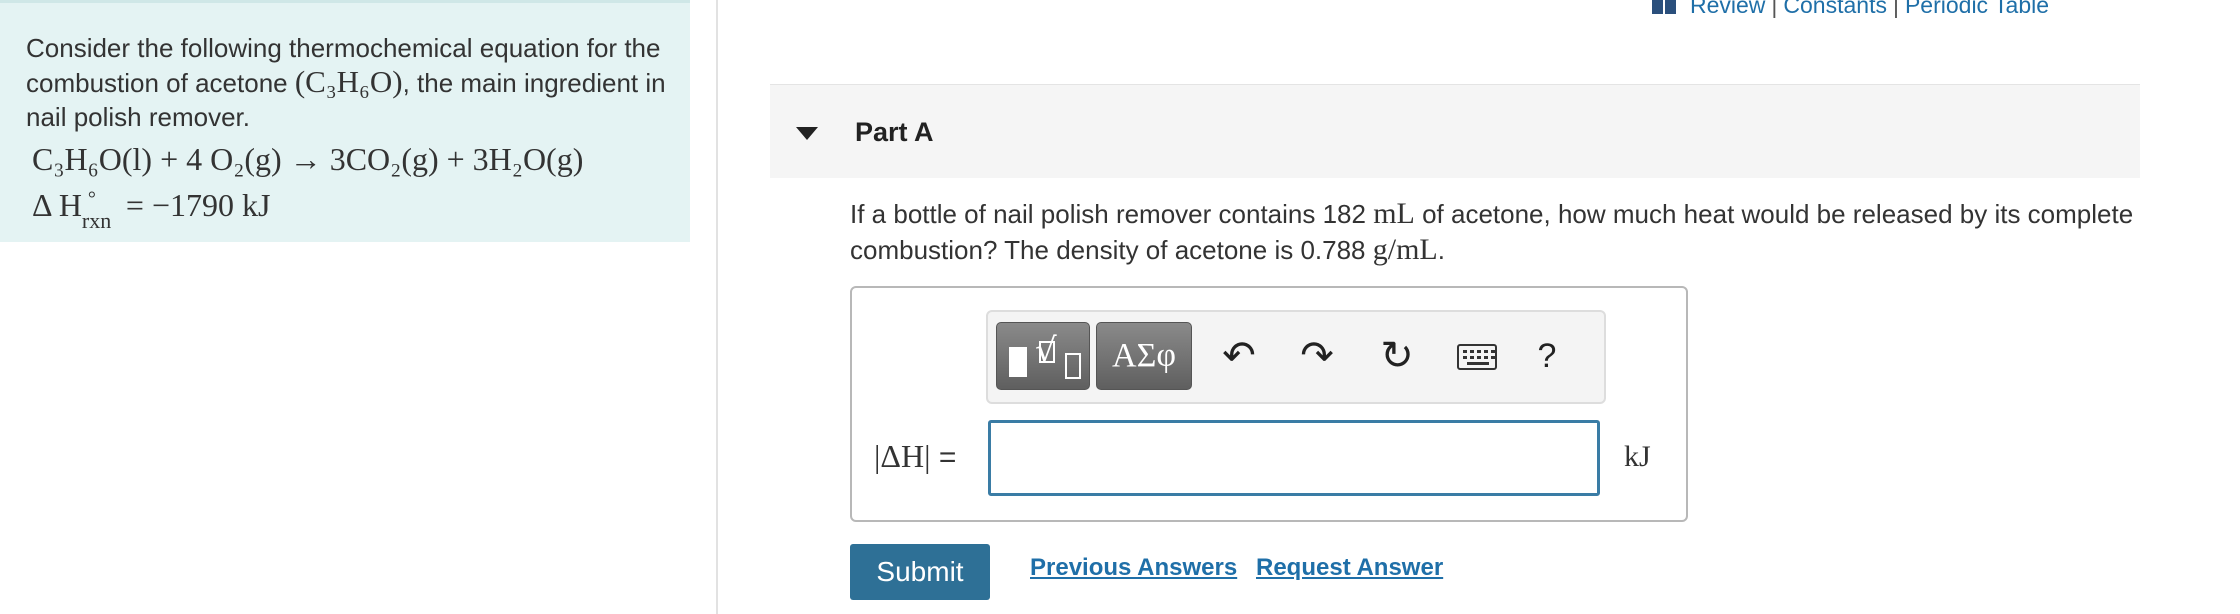 The height and width of the screenshot is (614, 2240). What do you see at coordinates (943, 457) in the screenshot?
I see `equals-sign: =` at bounding box center [943, 457].